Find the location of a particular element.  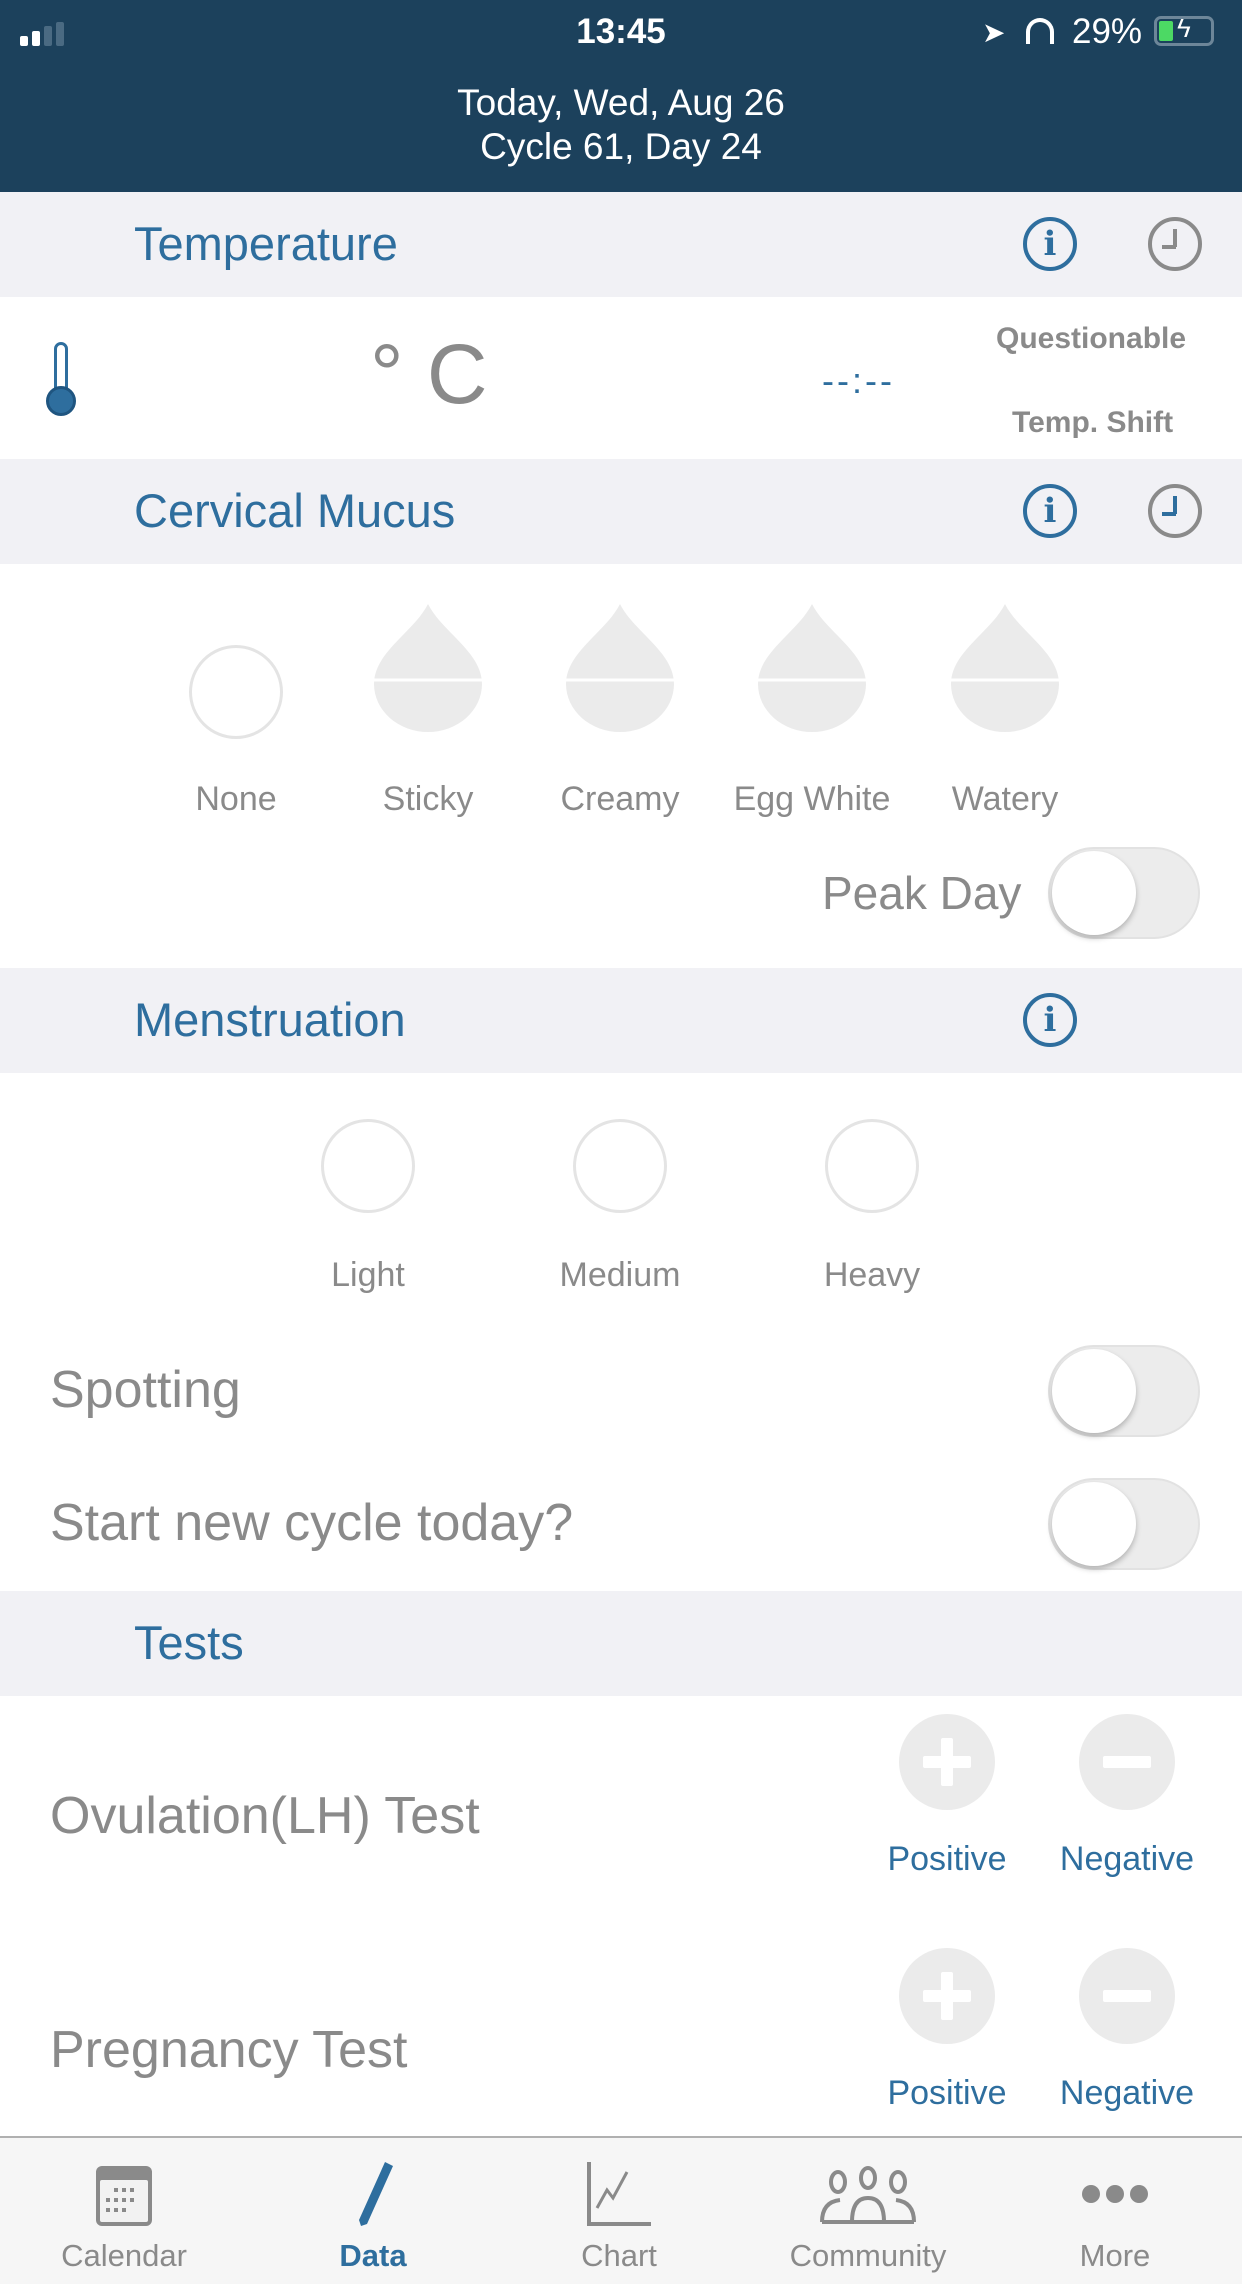

thermometer-icon is located at coordinates (61, 380).